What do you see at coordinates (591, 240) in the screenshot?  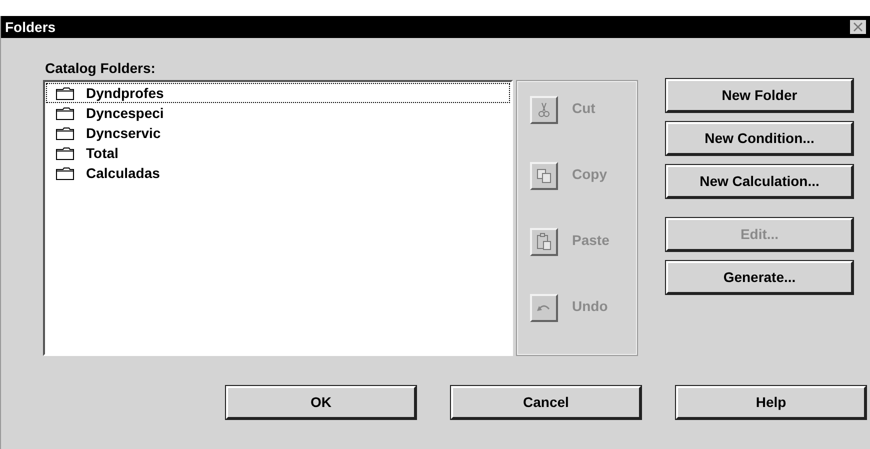 I see `tool-label: Paste` at bounding box center [591, 240].